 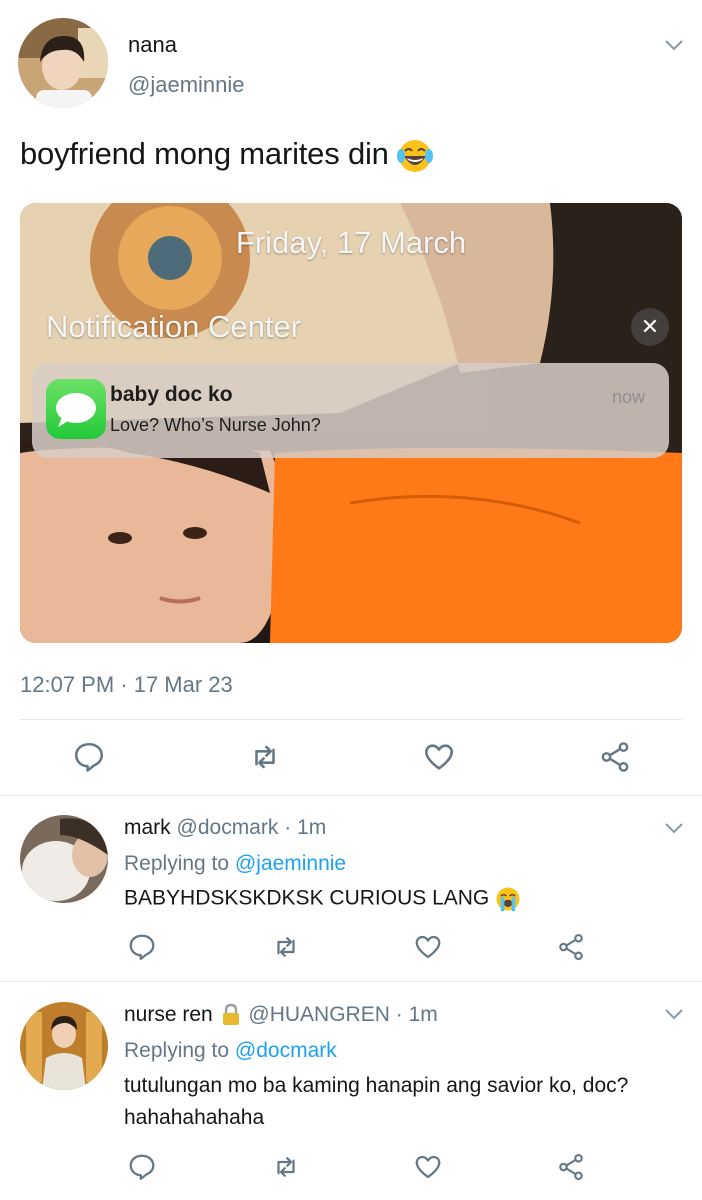 I want to click on reply-text-body: BABYHDSKSKDKSK CURIOUS LANG, so click(x=307, y=898).